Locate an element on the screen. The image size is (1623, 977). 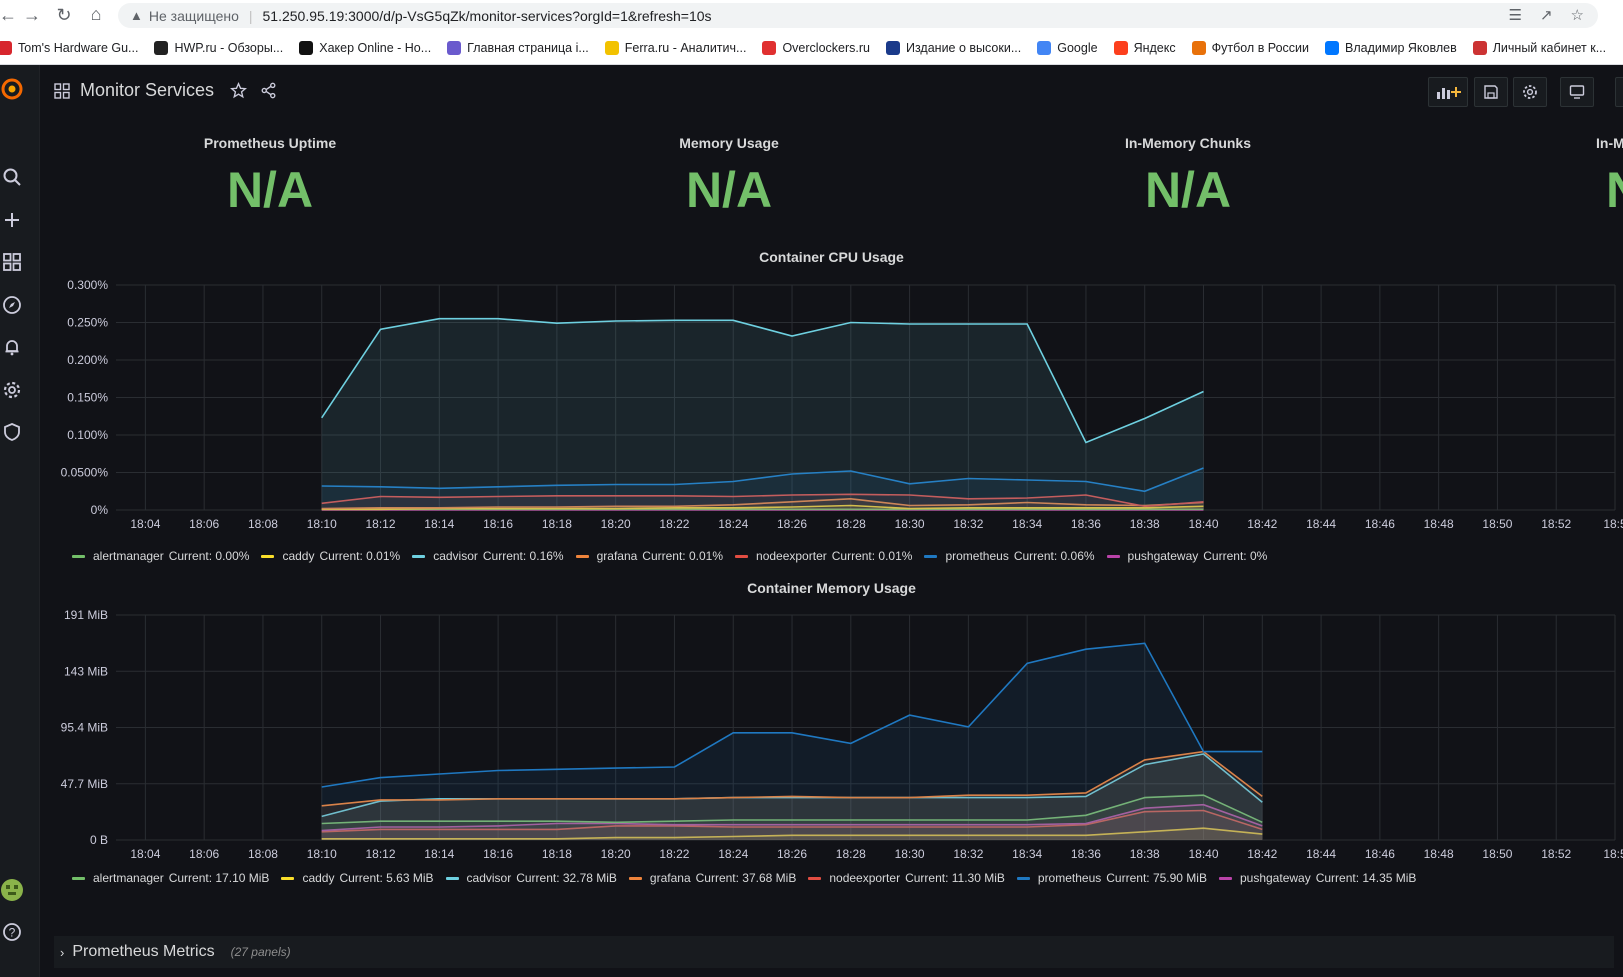
home-icon: ⌂ is located at coordinates (96, 14).